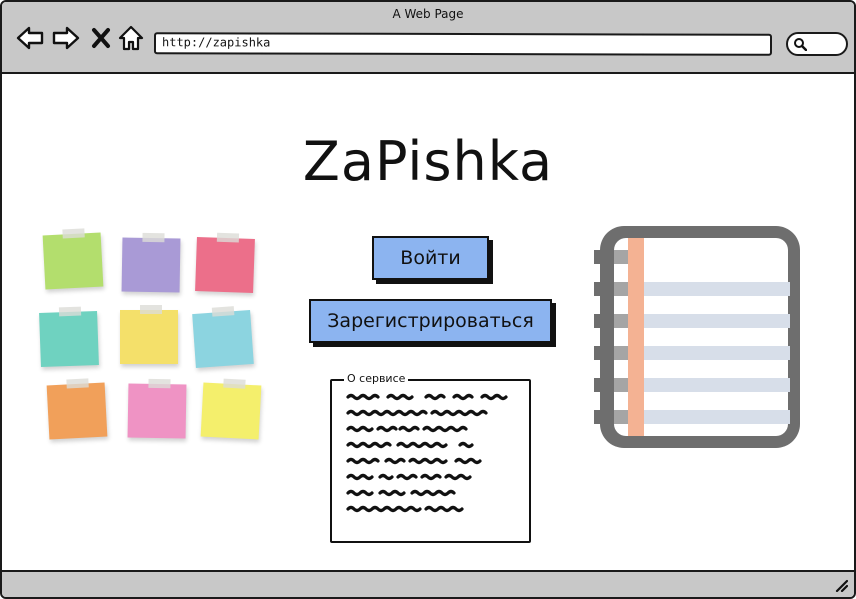 Image resolution: width=856 pixels, height=599 pixels. I want to click on page-title: ZaPishka, so click(428, 161).